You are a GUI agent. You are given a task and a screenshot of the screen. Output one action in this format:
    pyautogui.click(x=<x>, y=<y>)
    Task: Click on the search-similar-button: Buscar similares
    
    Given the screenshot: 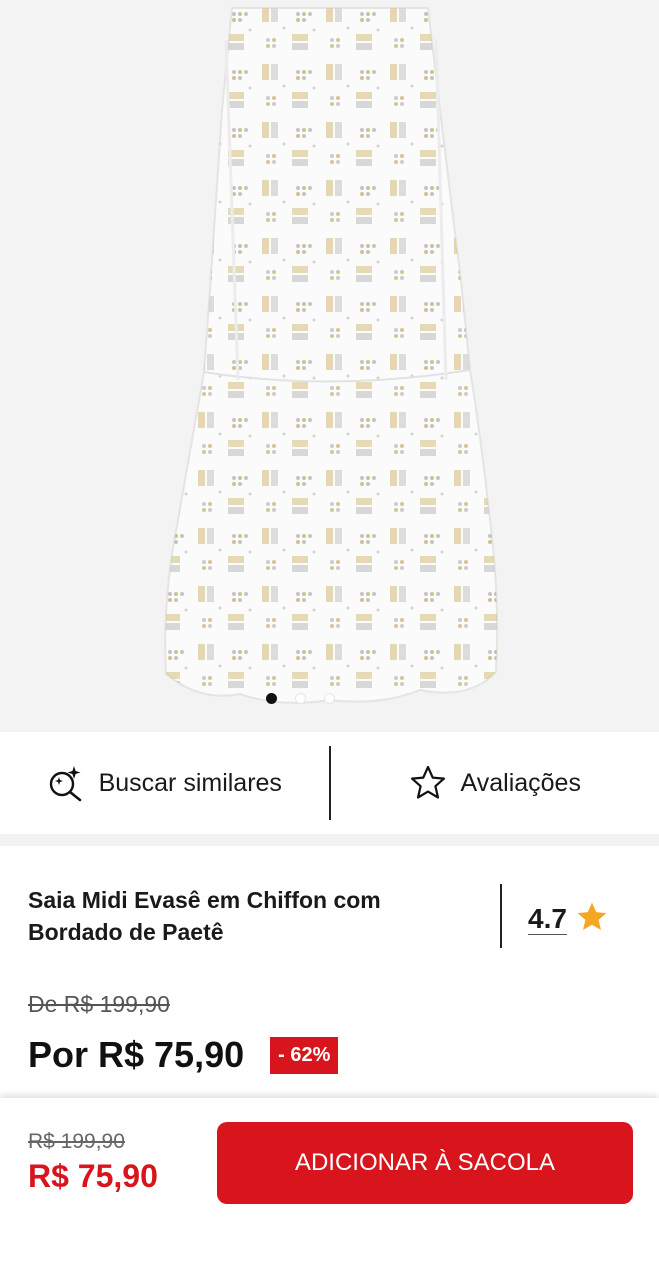 What is the action you would take?
    pyautogui.click(x=164, y=783)
    